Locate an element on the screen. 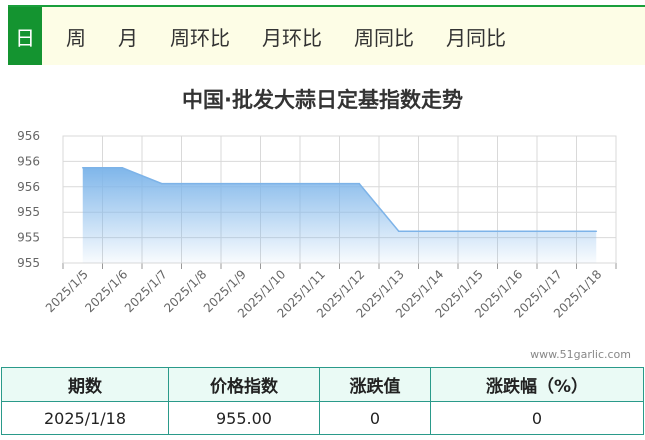 This screenshot has height=440, width=645. tab-month-on-month: 月环比 is located at coordinates (292, 36).